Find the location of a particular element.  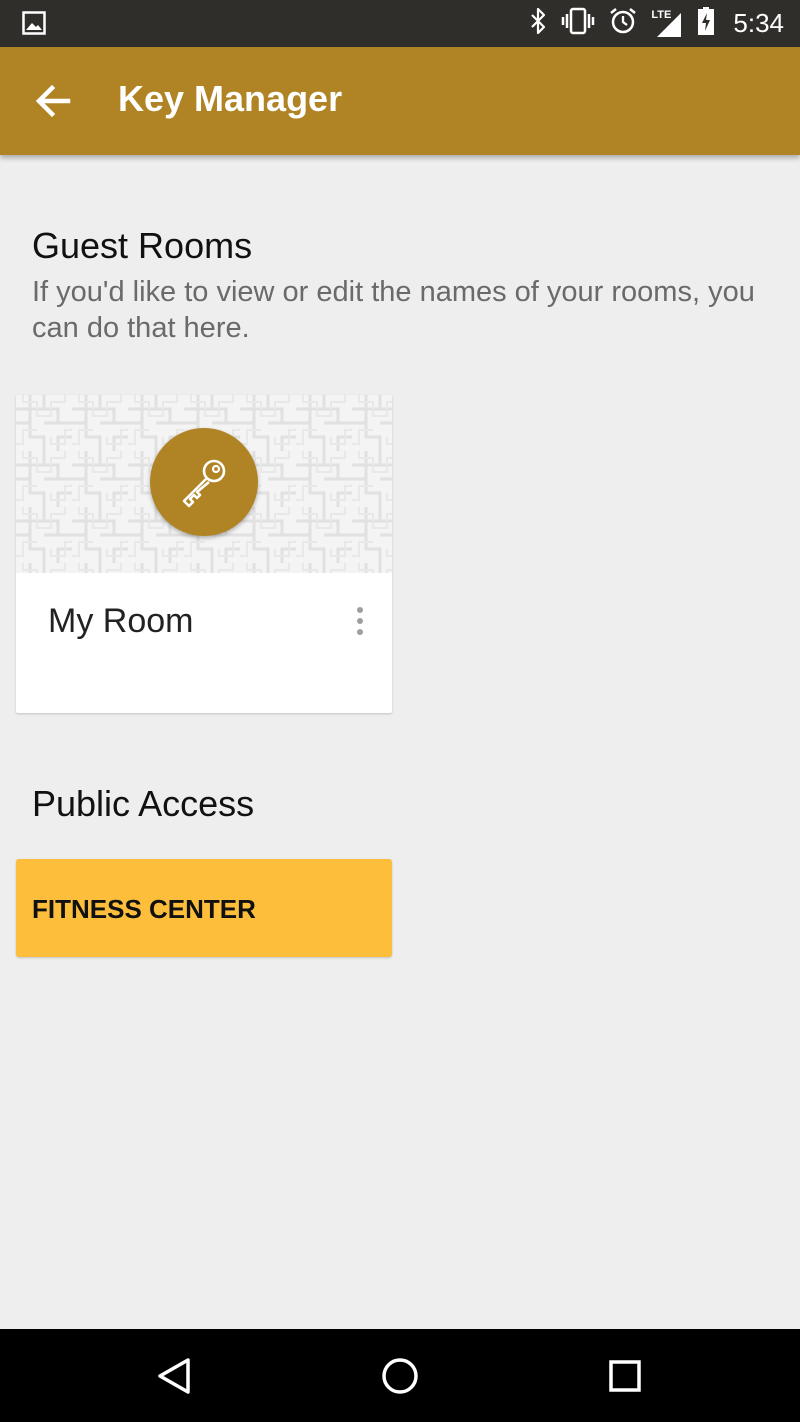

vibrate-icon is located at coordinates (578, 23).